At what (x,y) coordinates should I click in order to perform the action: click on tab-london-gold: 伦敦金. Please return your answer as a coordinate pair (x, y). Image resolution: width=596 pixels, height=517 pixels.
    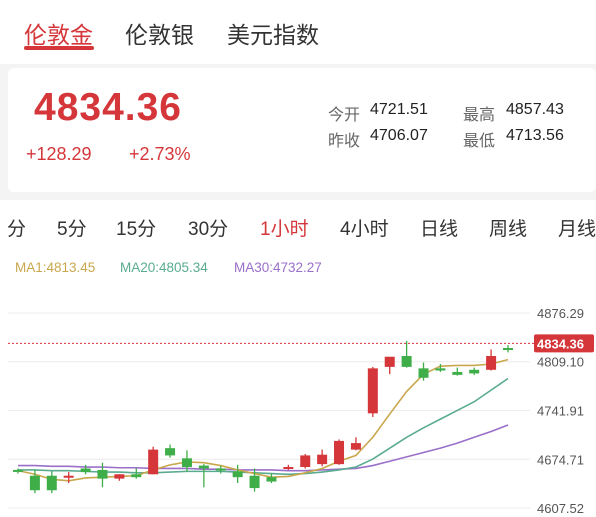
    Looking at the image, I should click on (58, 33).